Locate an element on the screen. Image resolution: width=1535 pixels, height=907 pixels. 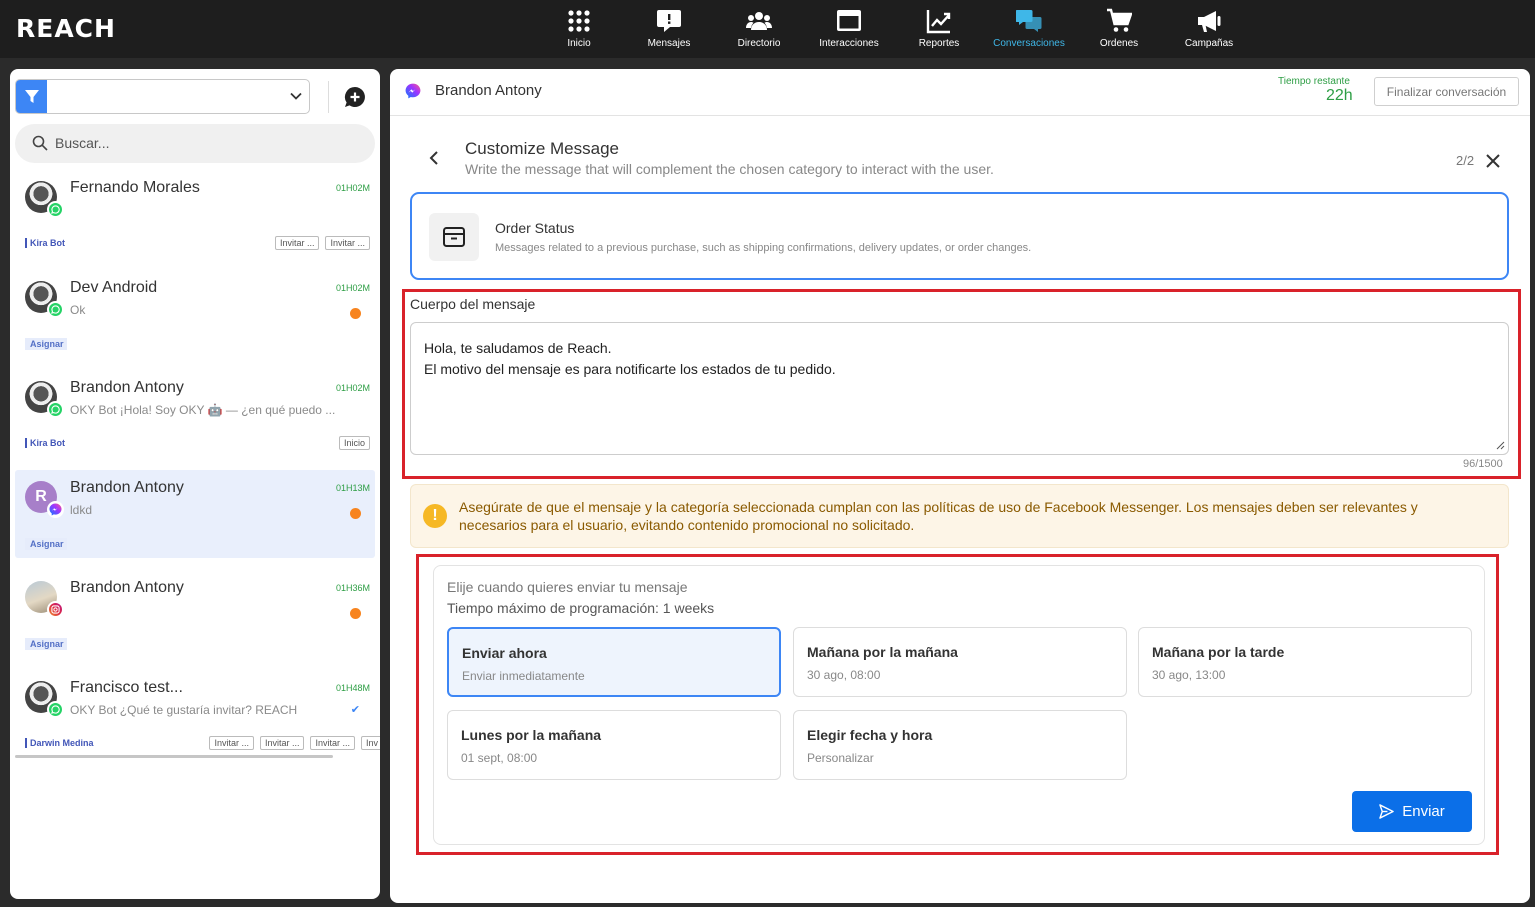
filter-icon is located at coordinates (31, 96).